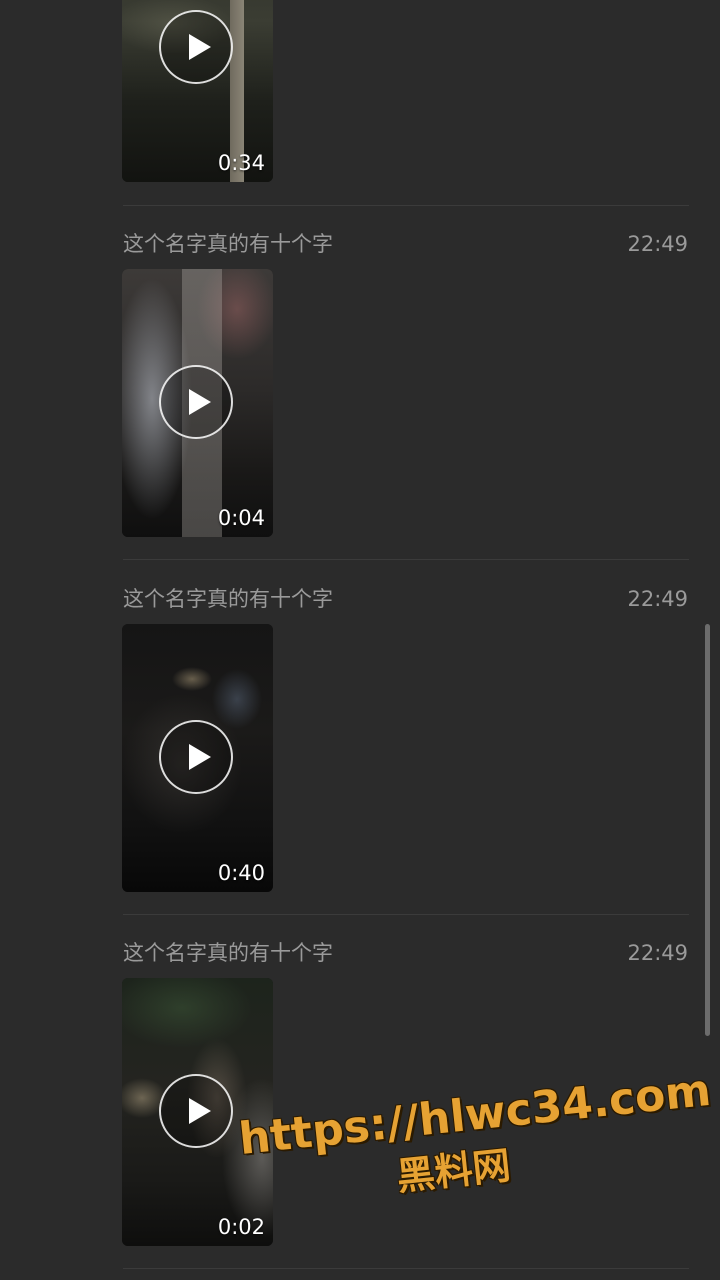 This screenshot has height=1280, width=720. I want to click on video-thumbnail: 0:04, so click(197, 403).